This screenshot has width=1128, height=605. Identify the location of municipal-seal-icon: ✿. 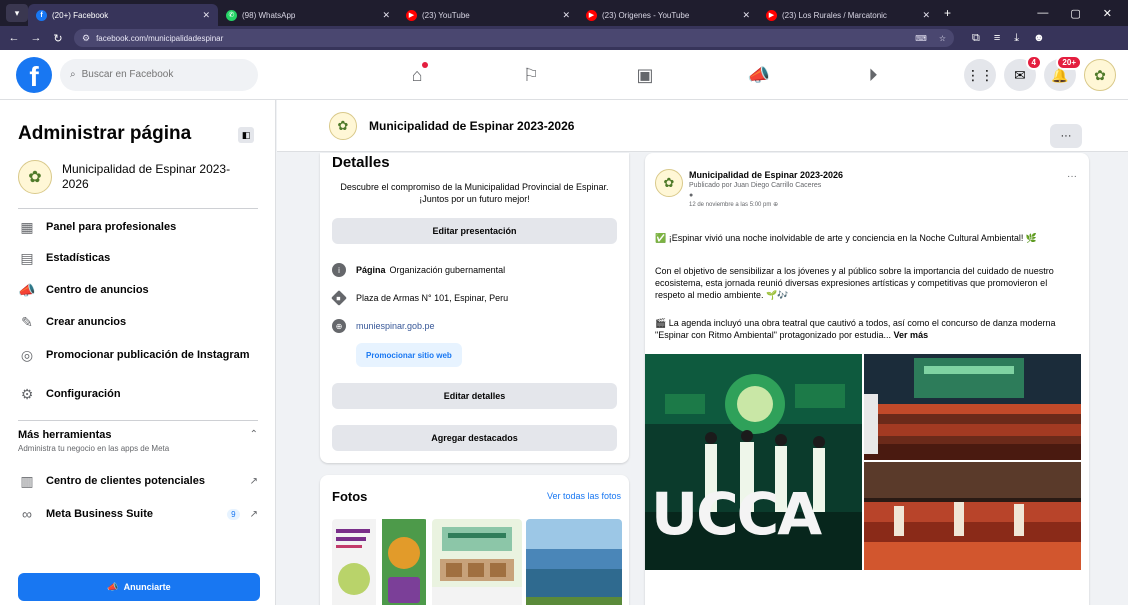
(1100, 74).